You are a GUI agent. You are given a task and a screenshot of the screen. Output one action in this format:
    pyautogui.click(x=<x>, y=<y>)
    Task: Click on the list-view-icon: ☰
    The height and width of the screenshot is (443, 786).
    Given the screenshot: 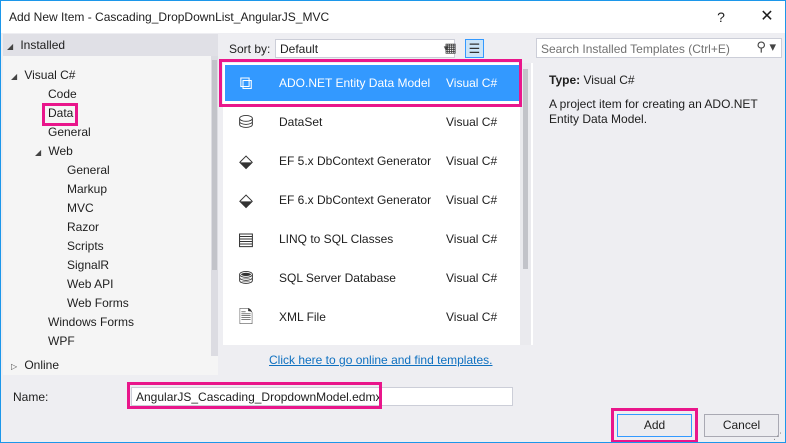 What is the action you would take?
    pyautogui.click(x=474, y=48)
    